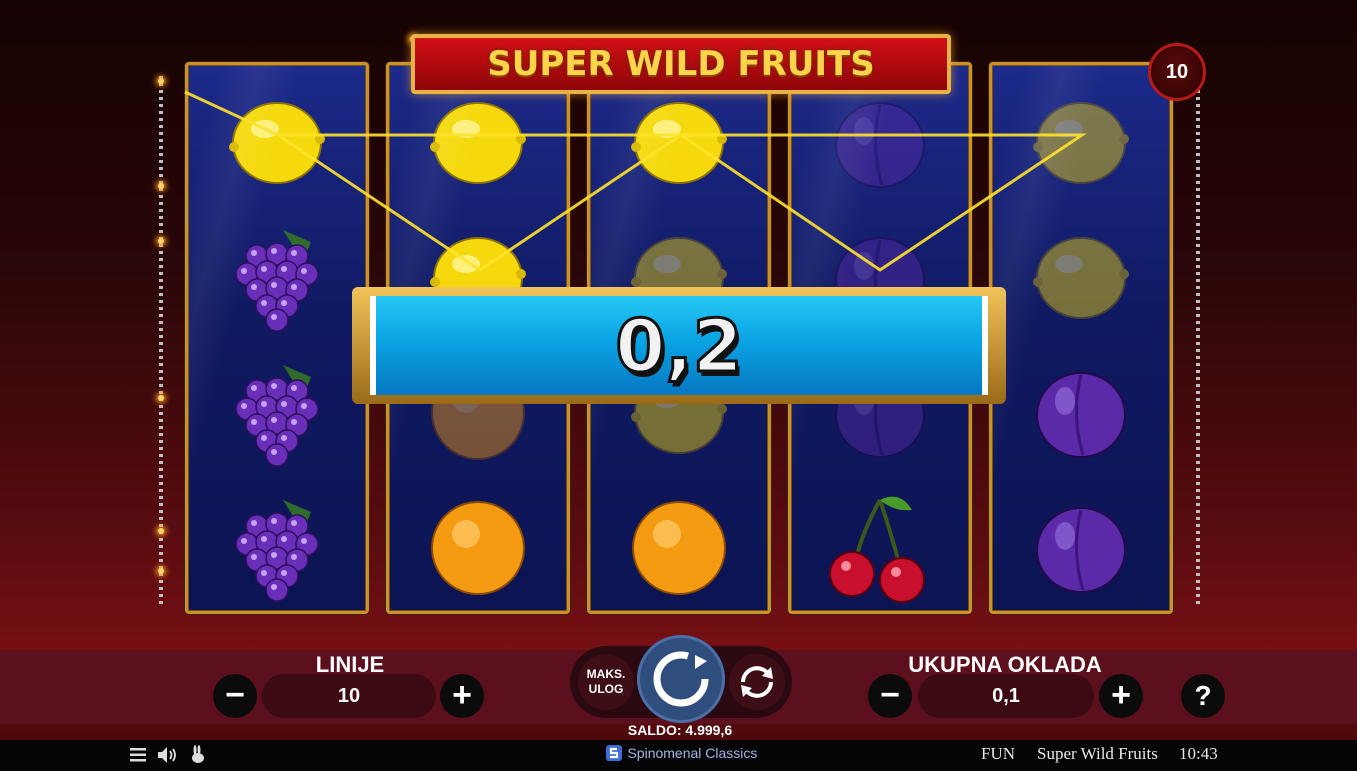 The height and width of the screenshot is (771, 1357). I want to click on lines-count-badge: 10, so click(1177, 72).